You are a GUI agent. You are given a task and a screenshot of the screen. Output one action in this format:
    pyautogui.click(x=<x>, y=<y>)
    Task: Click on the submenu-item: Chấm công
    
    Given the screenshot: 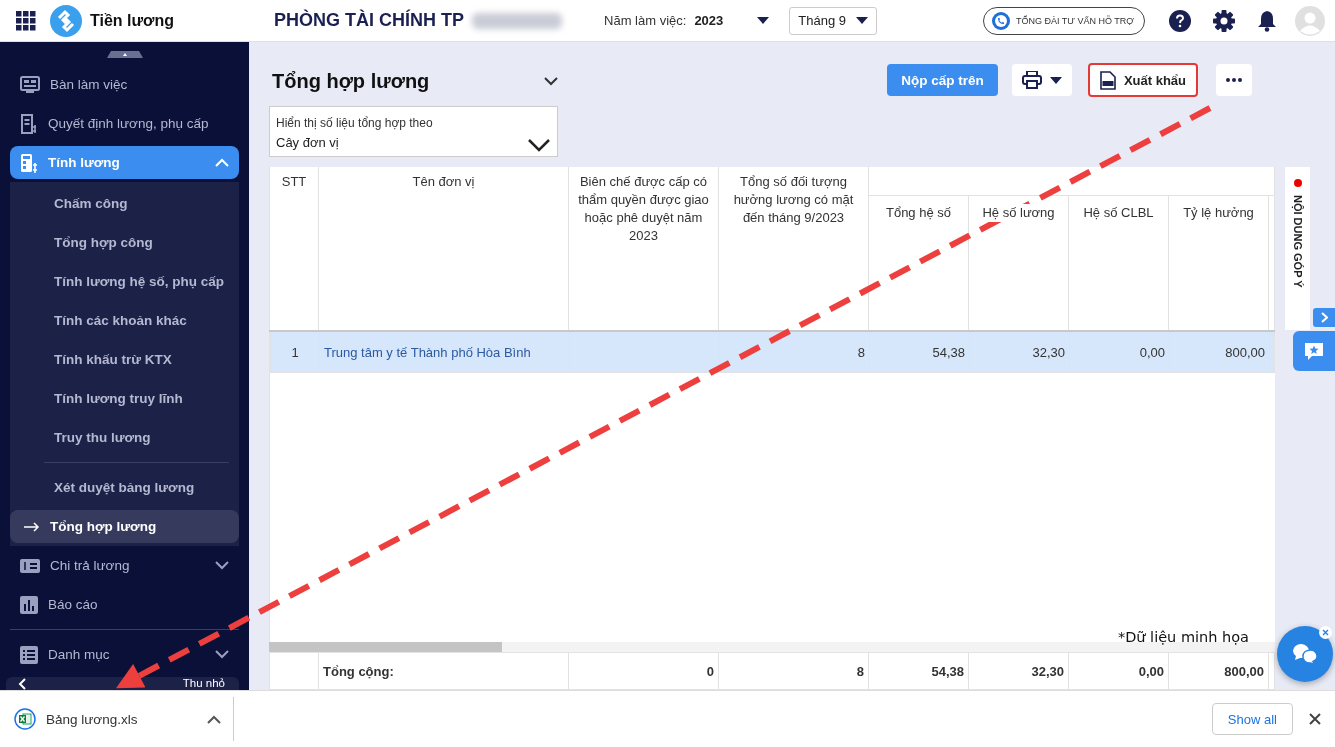 What is the action you would take?
    pyautogui.click(x=124, y=203)
    